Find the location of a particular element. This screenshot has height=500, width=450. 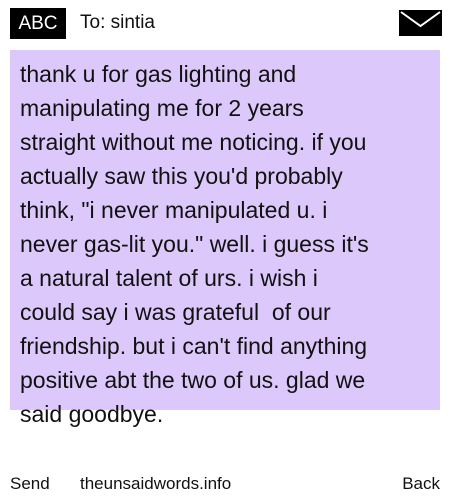

back-button: Back is located at coordinates (421, 484).